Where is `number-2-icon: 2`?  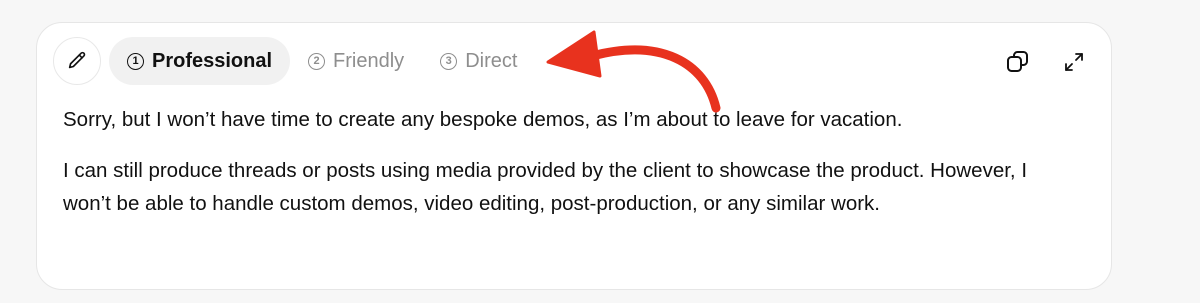 number-2-icon: 2 is located at coordinates (317, 61).